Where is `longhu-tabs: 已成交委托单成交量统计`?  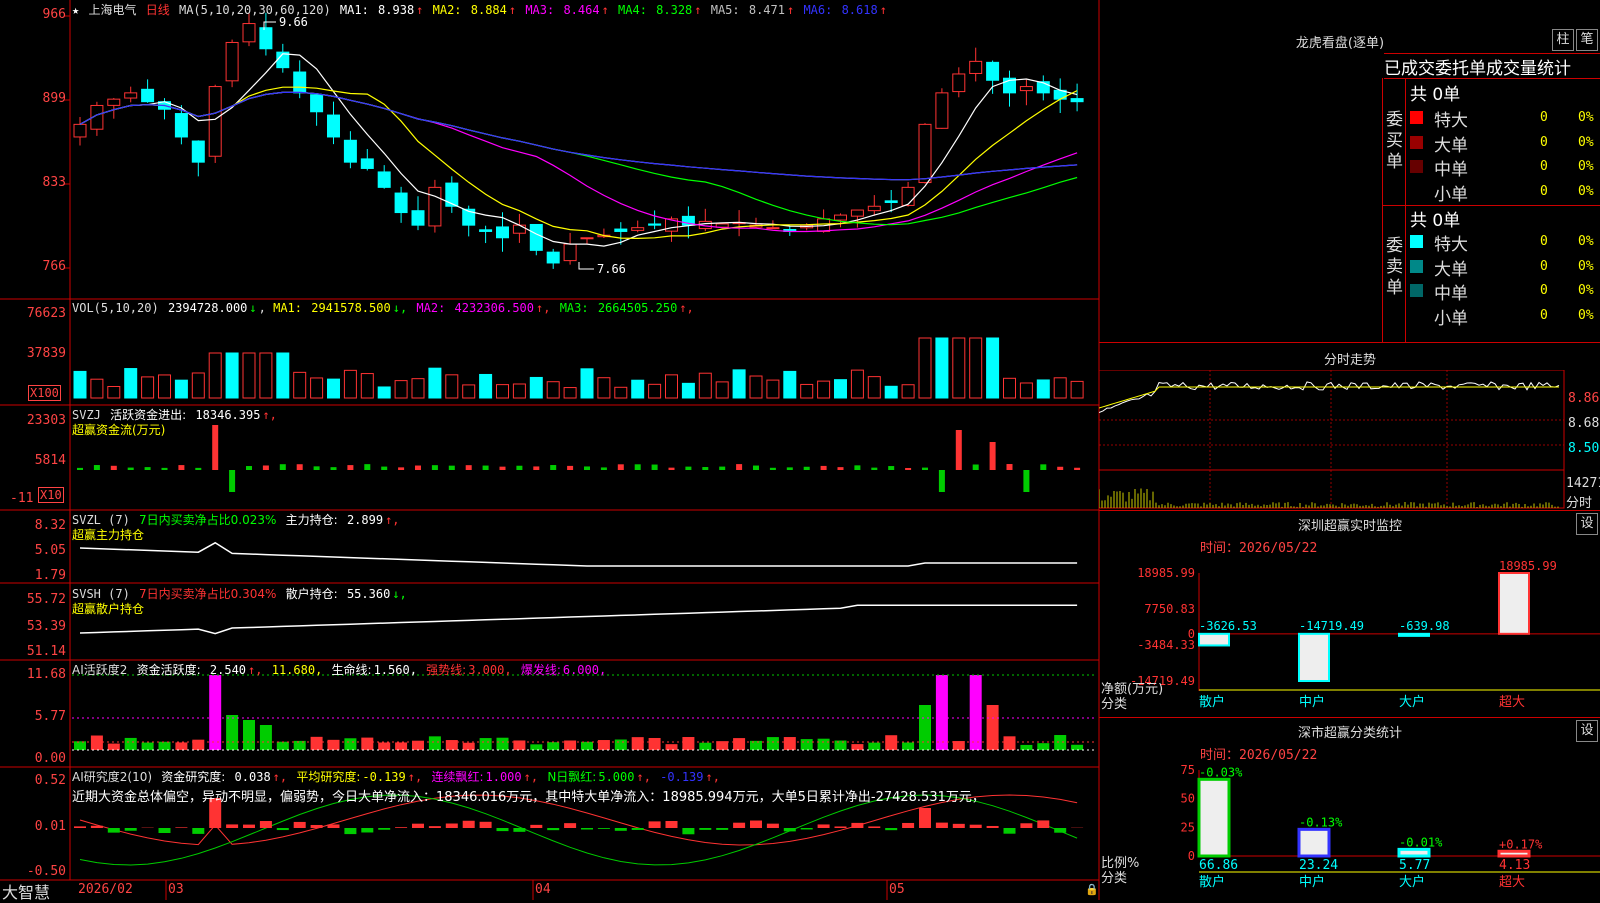
longhu-tabs: 已成交委托单成交量统计 is located at coordinates (1492, 66).